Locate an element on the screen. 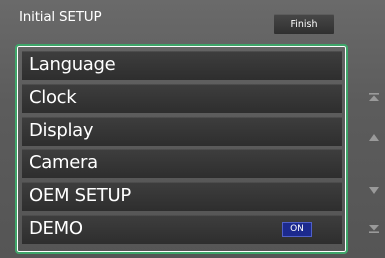  scroll-to-bottom-icon is located at coordinates (373, 228).